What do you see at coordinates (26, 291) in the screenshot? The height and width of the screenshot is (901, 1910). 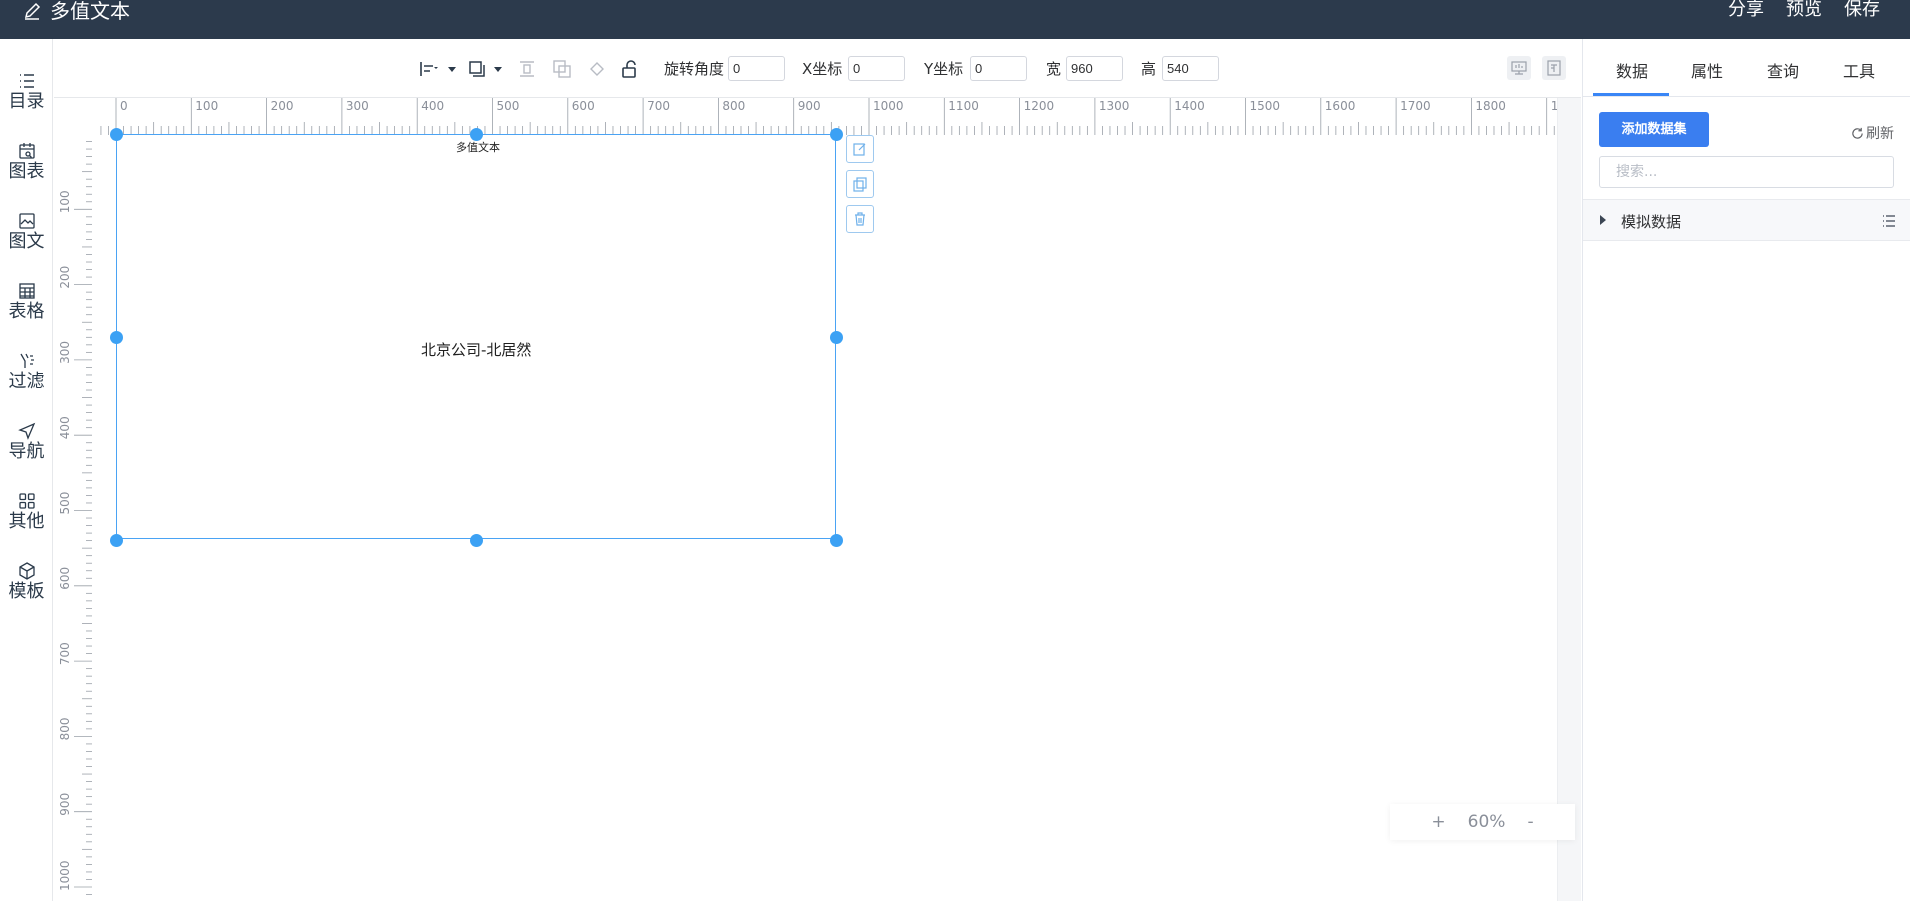 I see `table-icon` at bounding box center [26, 291].